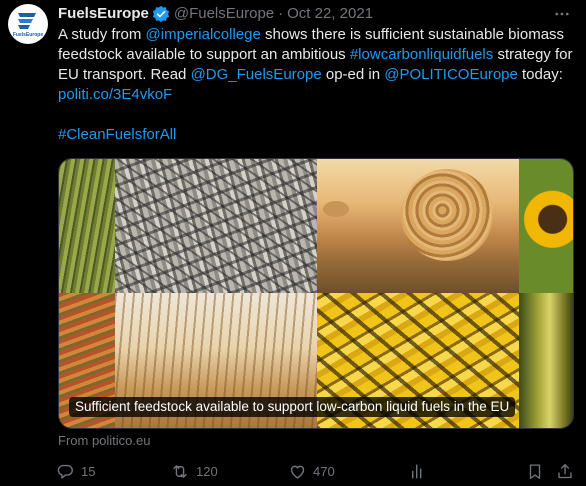 Image resolution: width=586 pixels, height=486 pixels. Describe the element at coordinates (161, 14) in the screenshot. I see `verified-badge-icon` at that location.